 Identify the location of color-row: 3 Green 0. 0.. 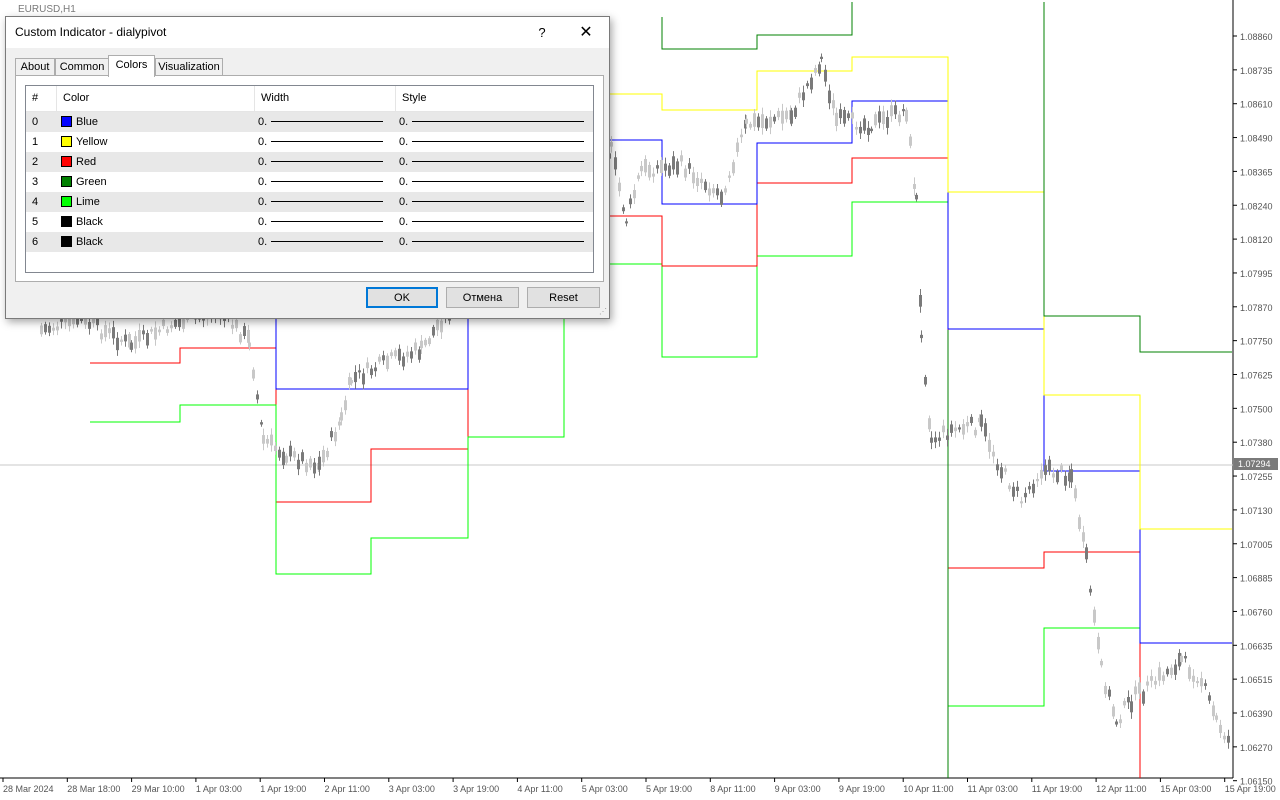
(309, 182).